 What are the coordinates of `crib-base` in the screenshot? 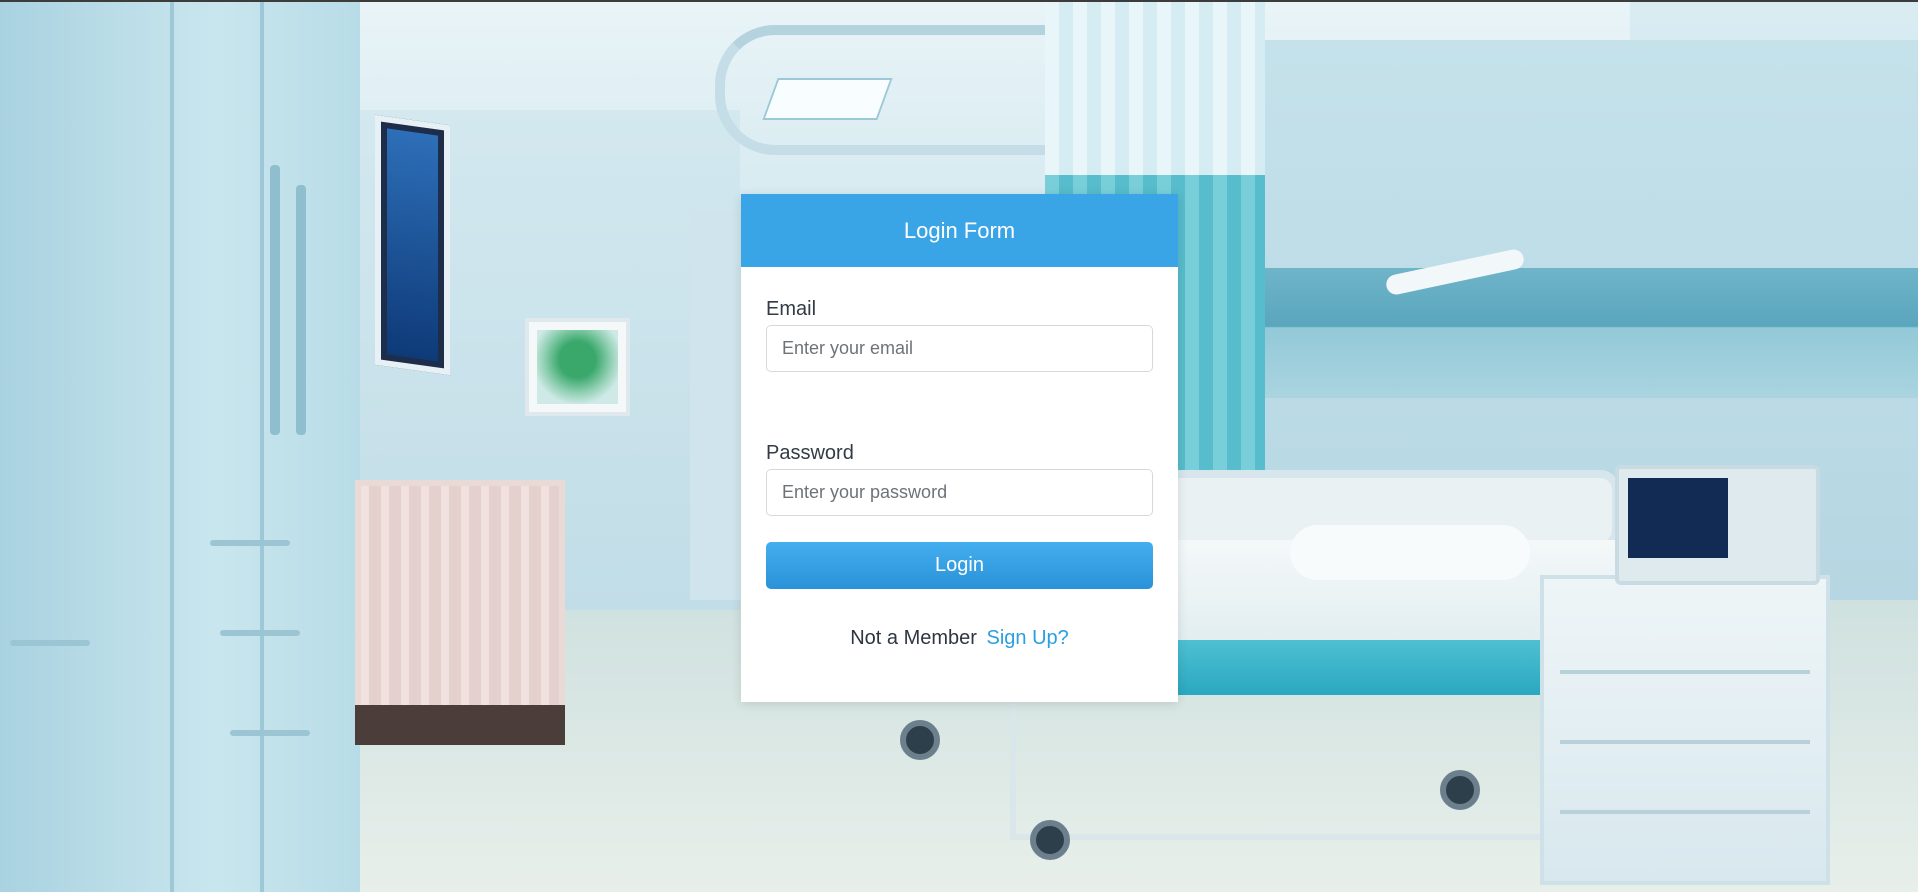 It's located at (460, 725).